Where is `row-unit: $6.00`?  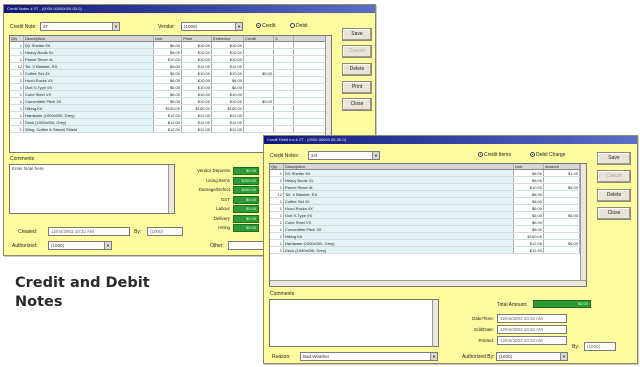
row-unit: $6.00 is located at coordinates (168, 45).